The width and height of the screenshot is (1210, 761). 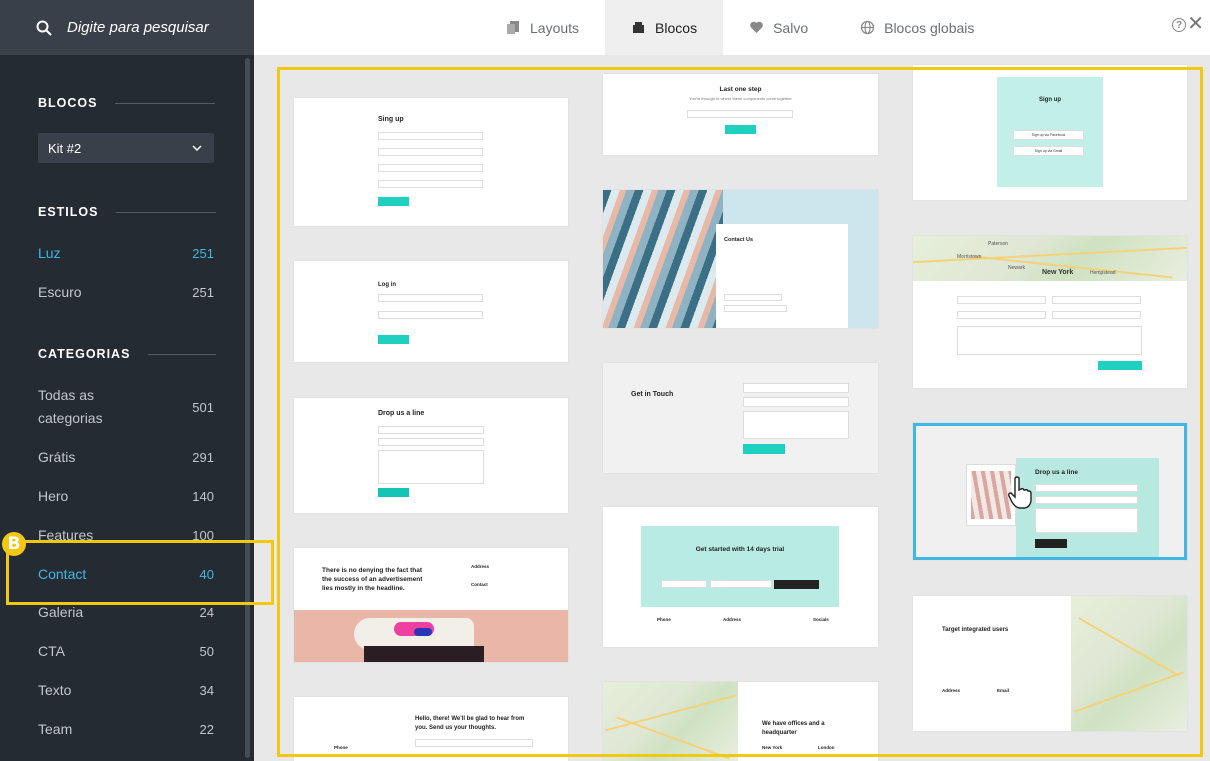 I want to click on globe-icon, so click(x=867, y=27).